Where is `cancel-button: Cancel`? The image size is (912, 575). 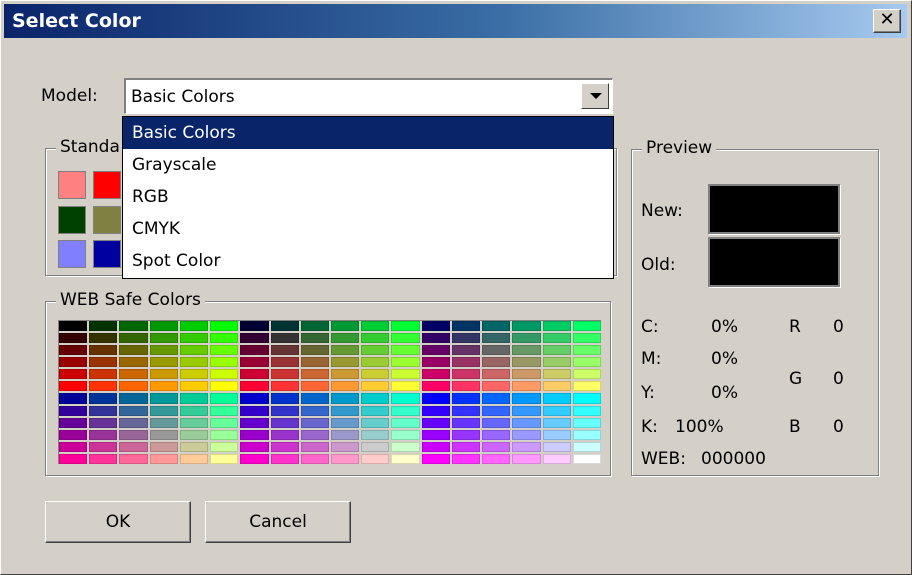
cancel-button: Cancel is located at coordinates (278, 522).